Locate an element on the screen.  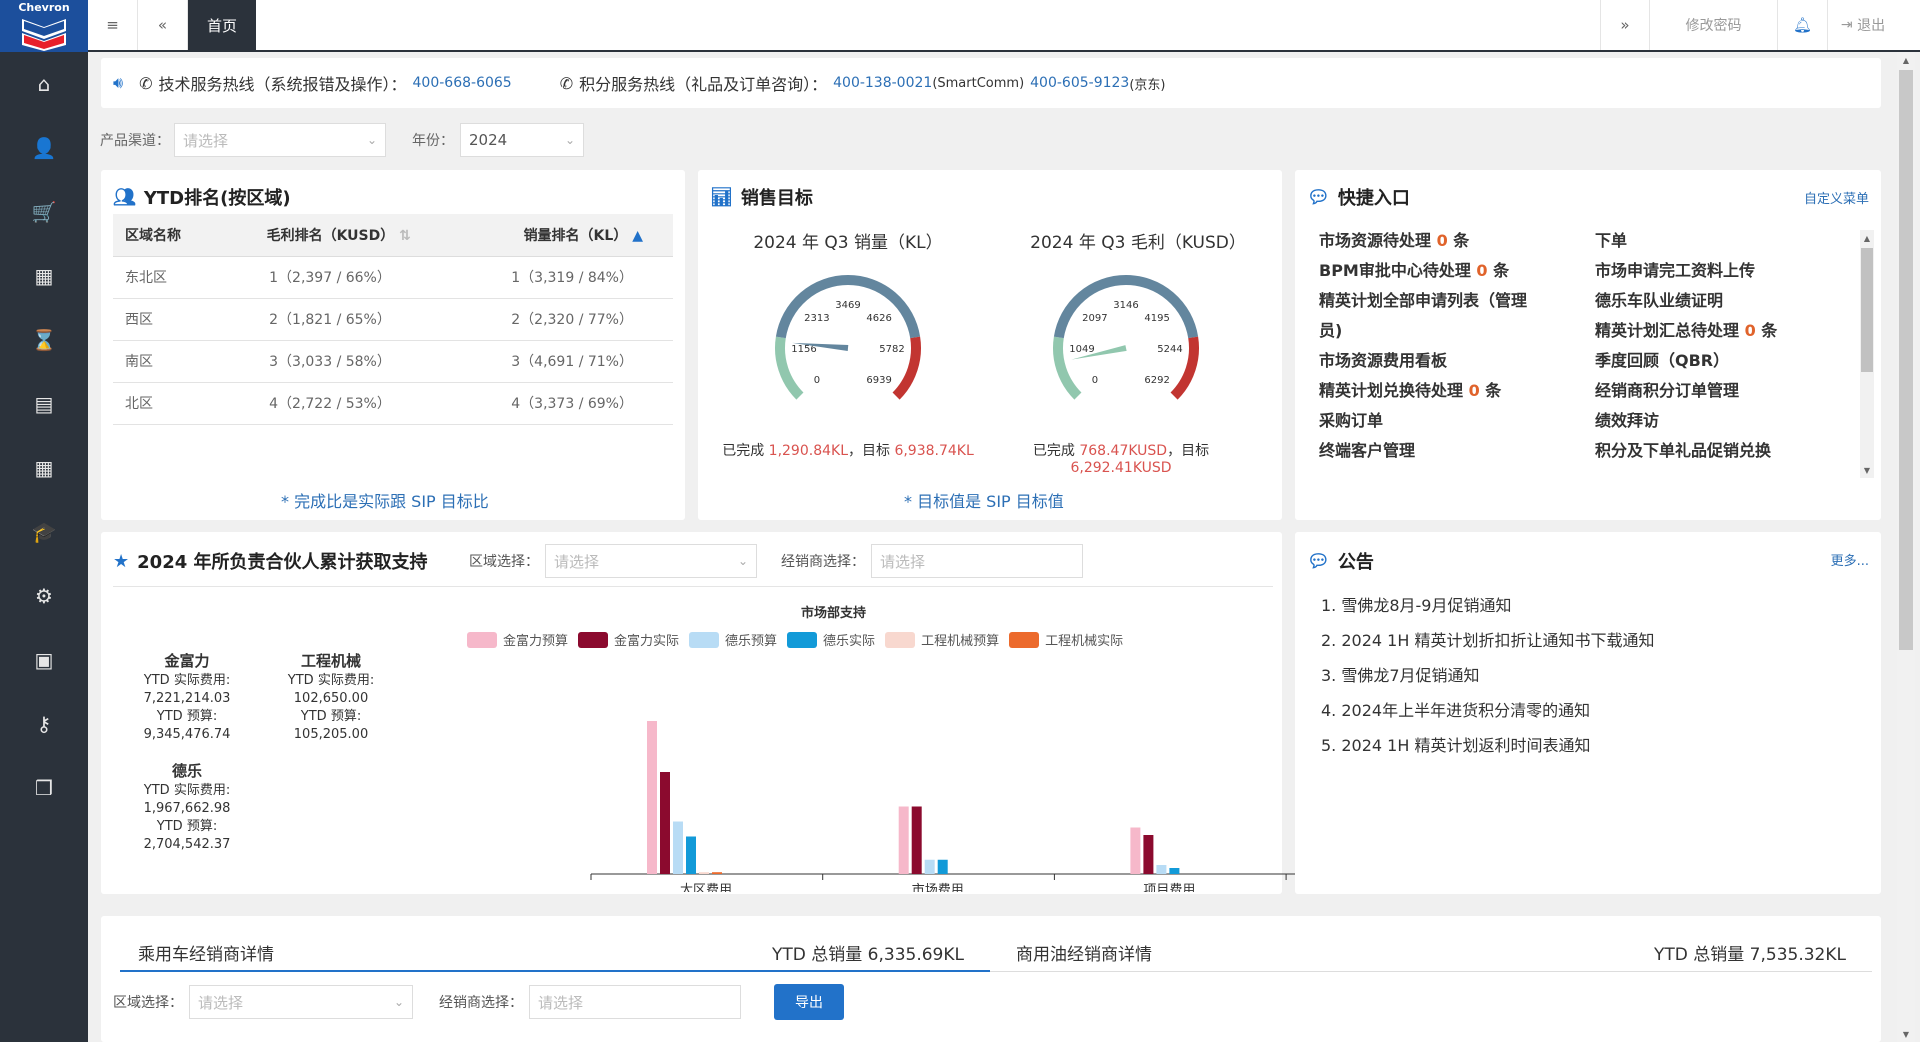
calculator-icon: ▤ is located at coordinates (44, 404).